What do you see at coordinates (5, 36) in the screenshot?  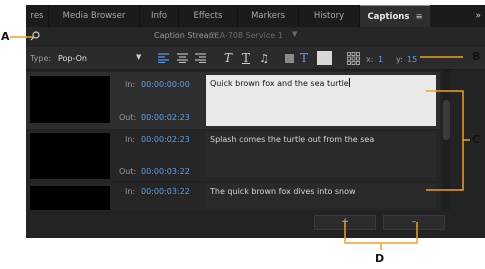 I see `callout-a: A` at bounding box center [5, 36].